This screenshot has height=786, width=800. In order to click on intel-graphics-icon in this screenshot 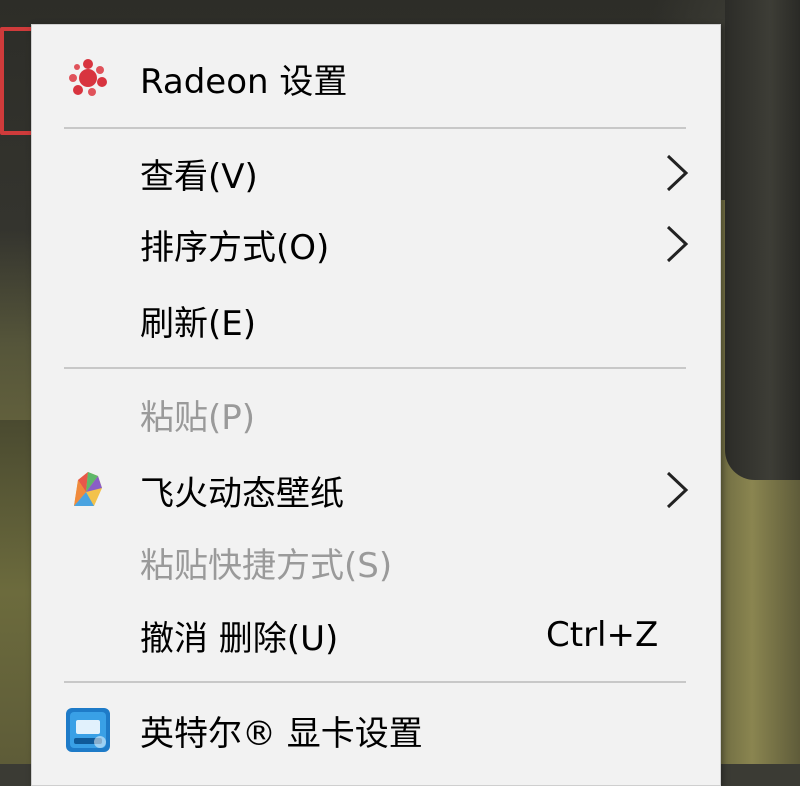, I will do `click(88, 730)`.